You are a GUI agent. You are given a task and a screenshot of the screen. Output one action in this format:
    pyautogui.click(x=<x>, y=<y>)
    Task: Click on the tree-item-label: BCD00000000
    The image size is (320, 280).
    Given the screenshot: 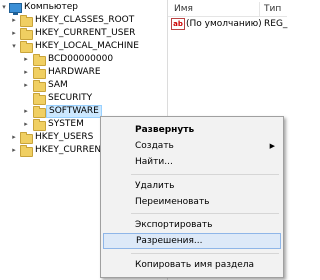 What is the action you would take?
    pyautogui.click(x=81, y=59)
    